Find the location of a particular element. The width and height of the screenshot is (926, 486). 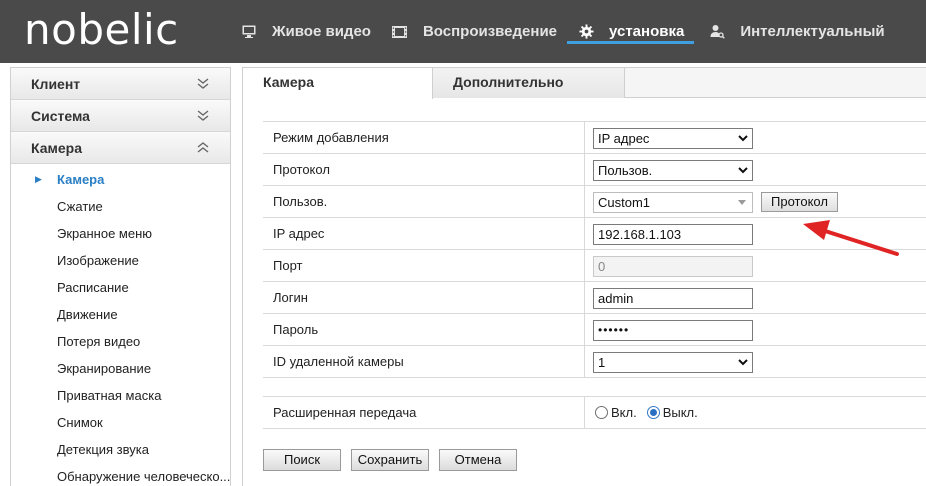

login-input: admin is located at coordinates (673, 298).